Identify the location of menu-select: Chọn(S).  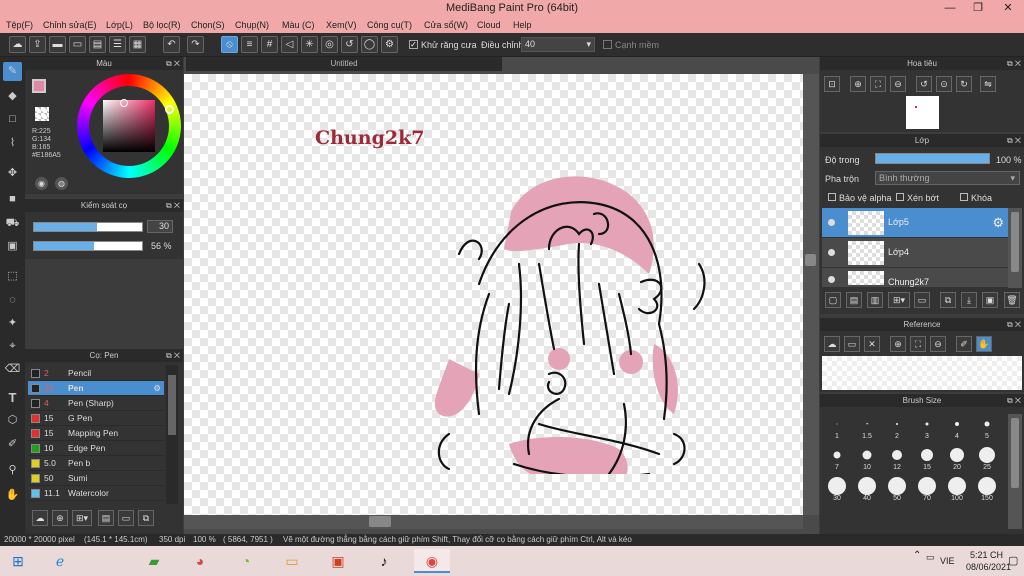
(208, 25).